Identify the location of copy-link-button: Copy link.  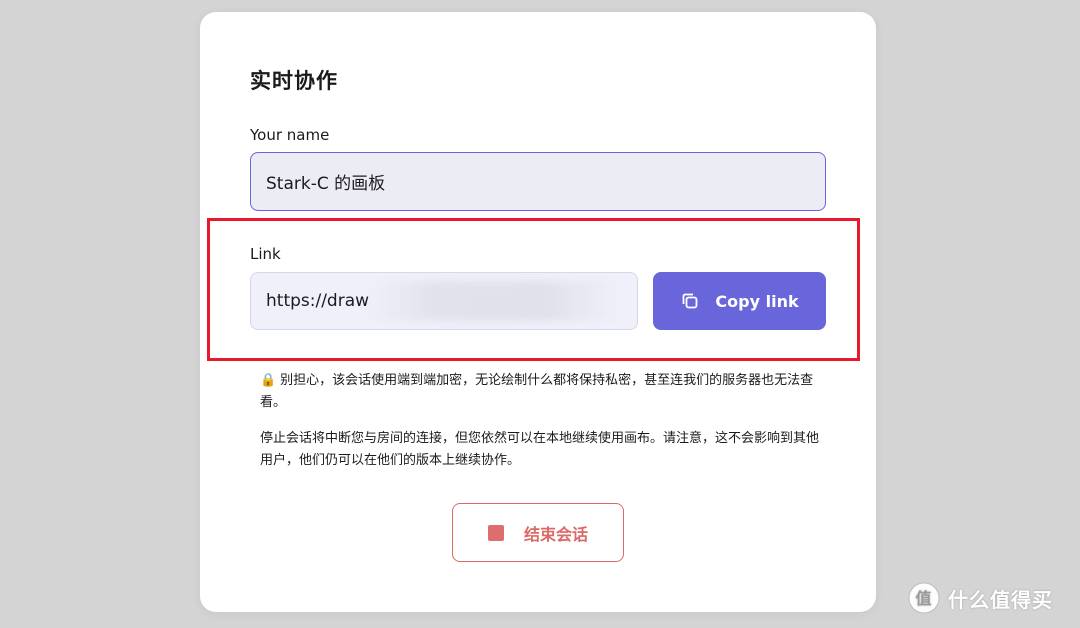
(739, 301).